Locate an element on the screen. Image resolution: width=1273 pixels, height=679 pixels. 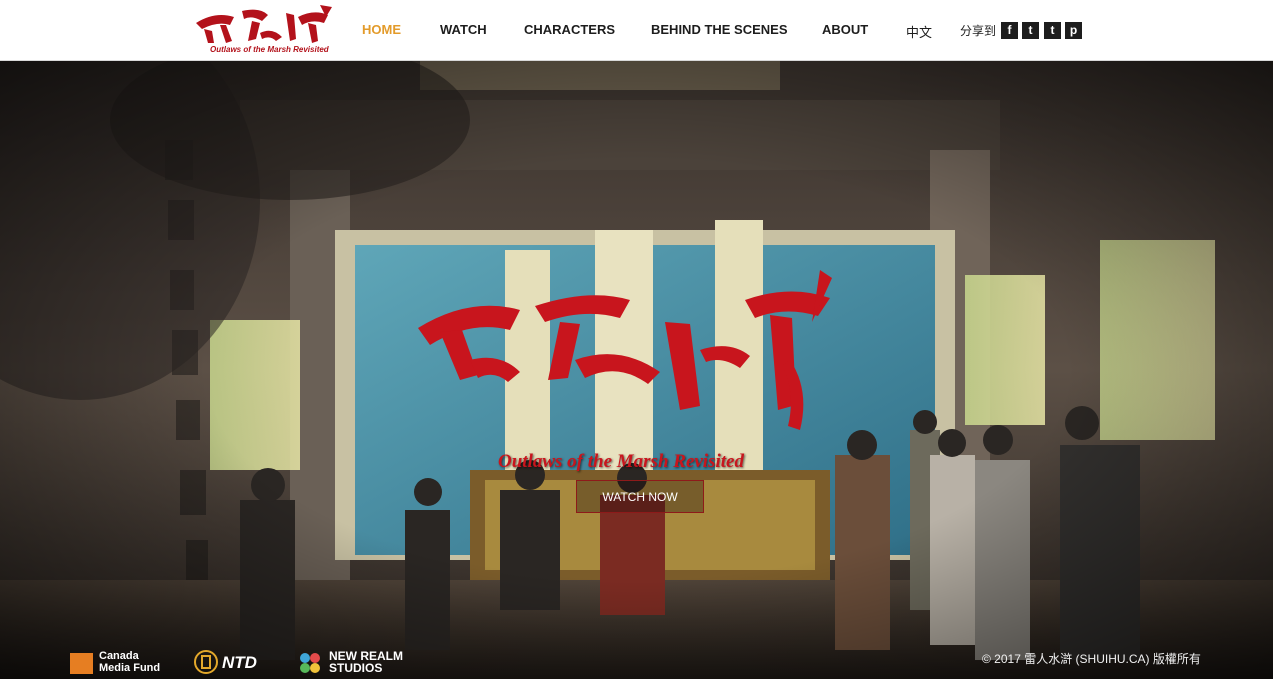
nav-characters: CHARACTERS is located at coordinates (569, 29).